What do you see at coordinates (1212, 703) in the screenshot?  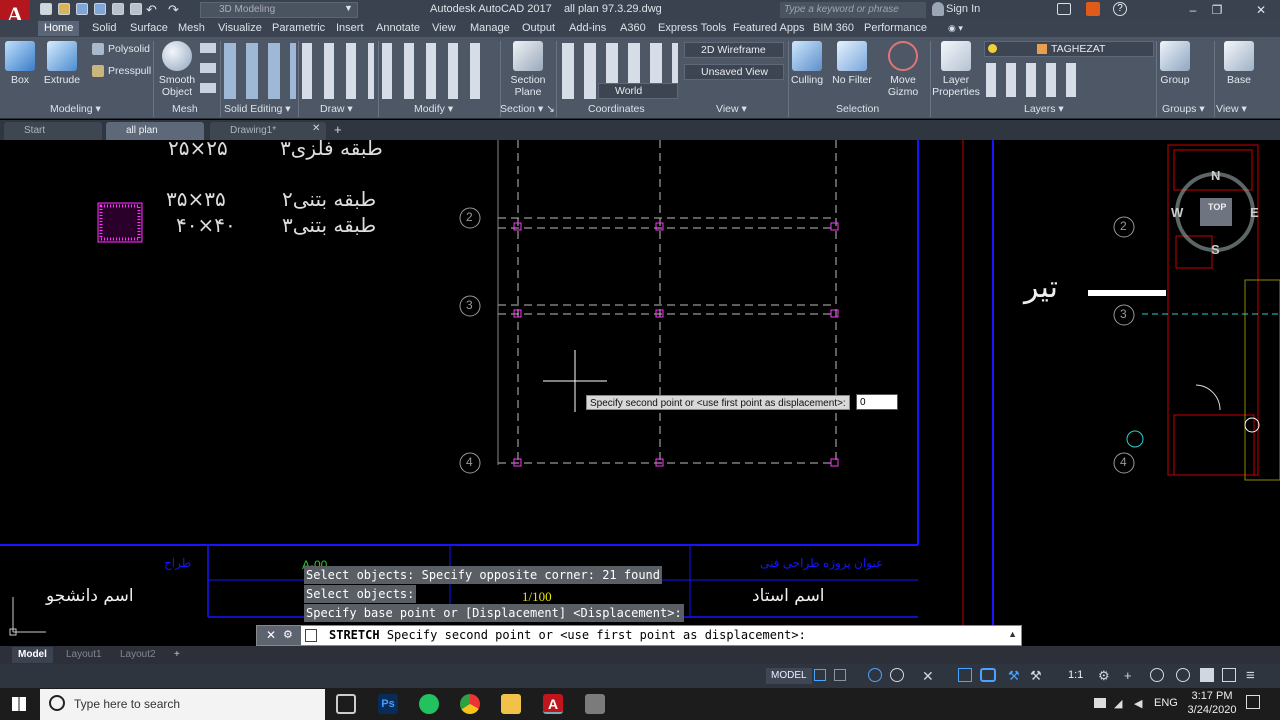 I see `system-clock: 3:17 PM 3/24/2020` at bounding box center [1212, 703].